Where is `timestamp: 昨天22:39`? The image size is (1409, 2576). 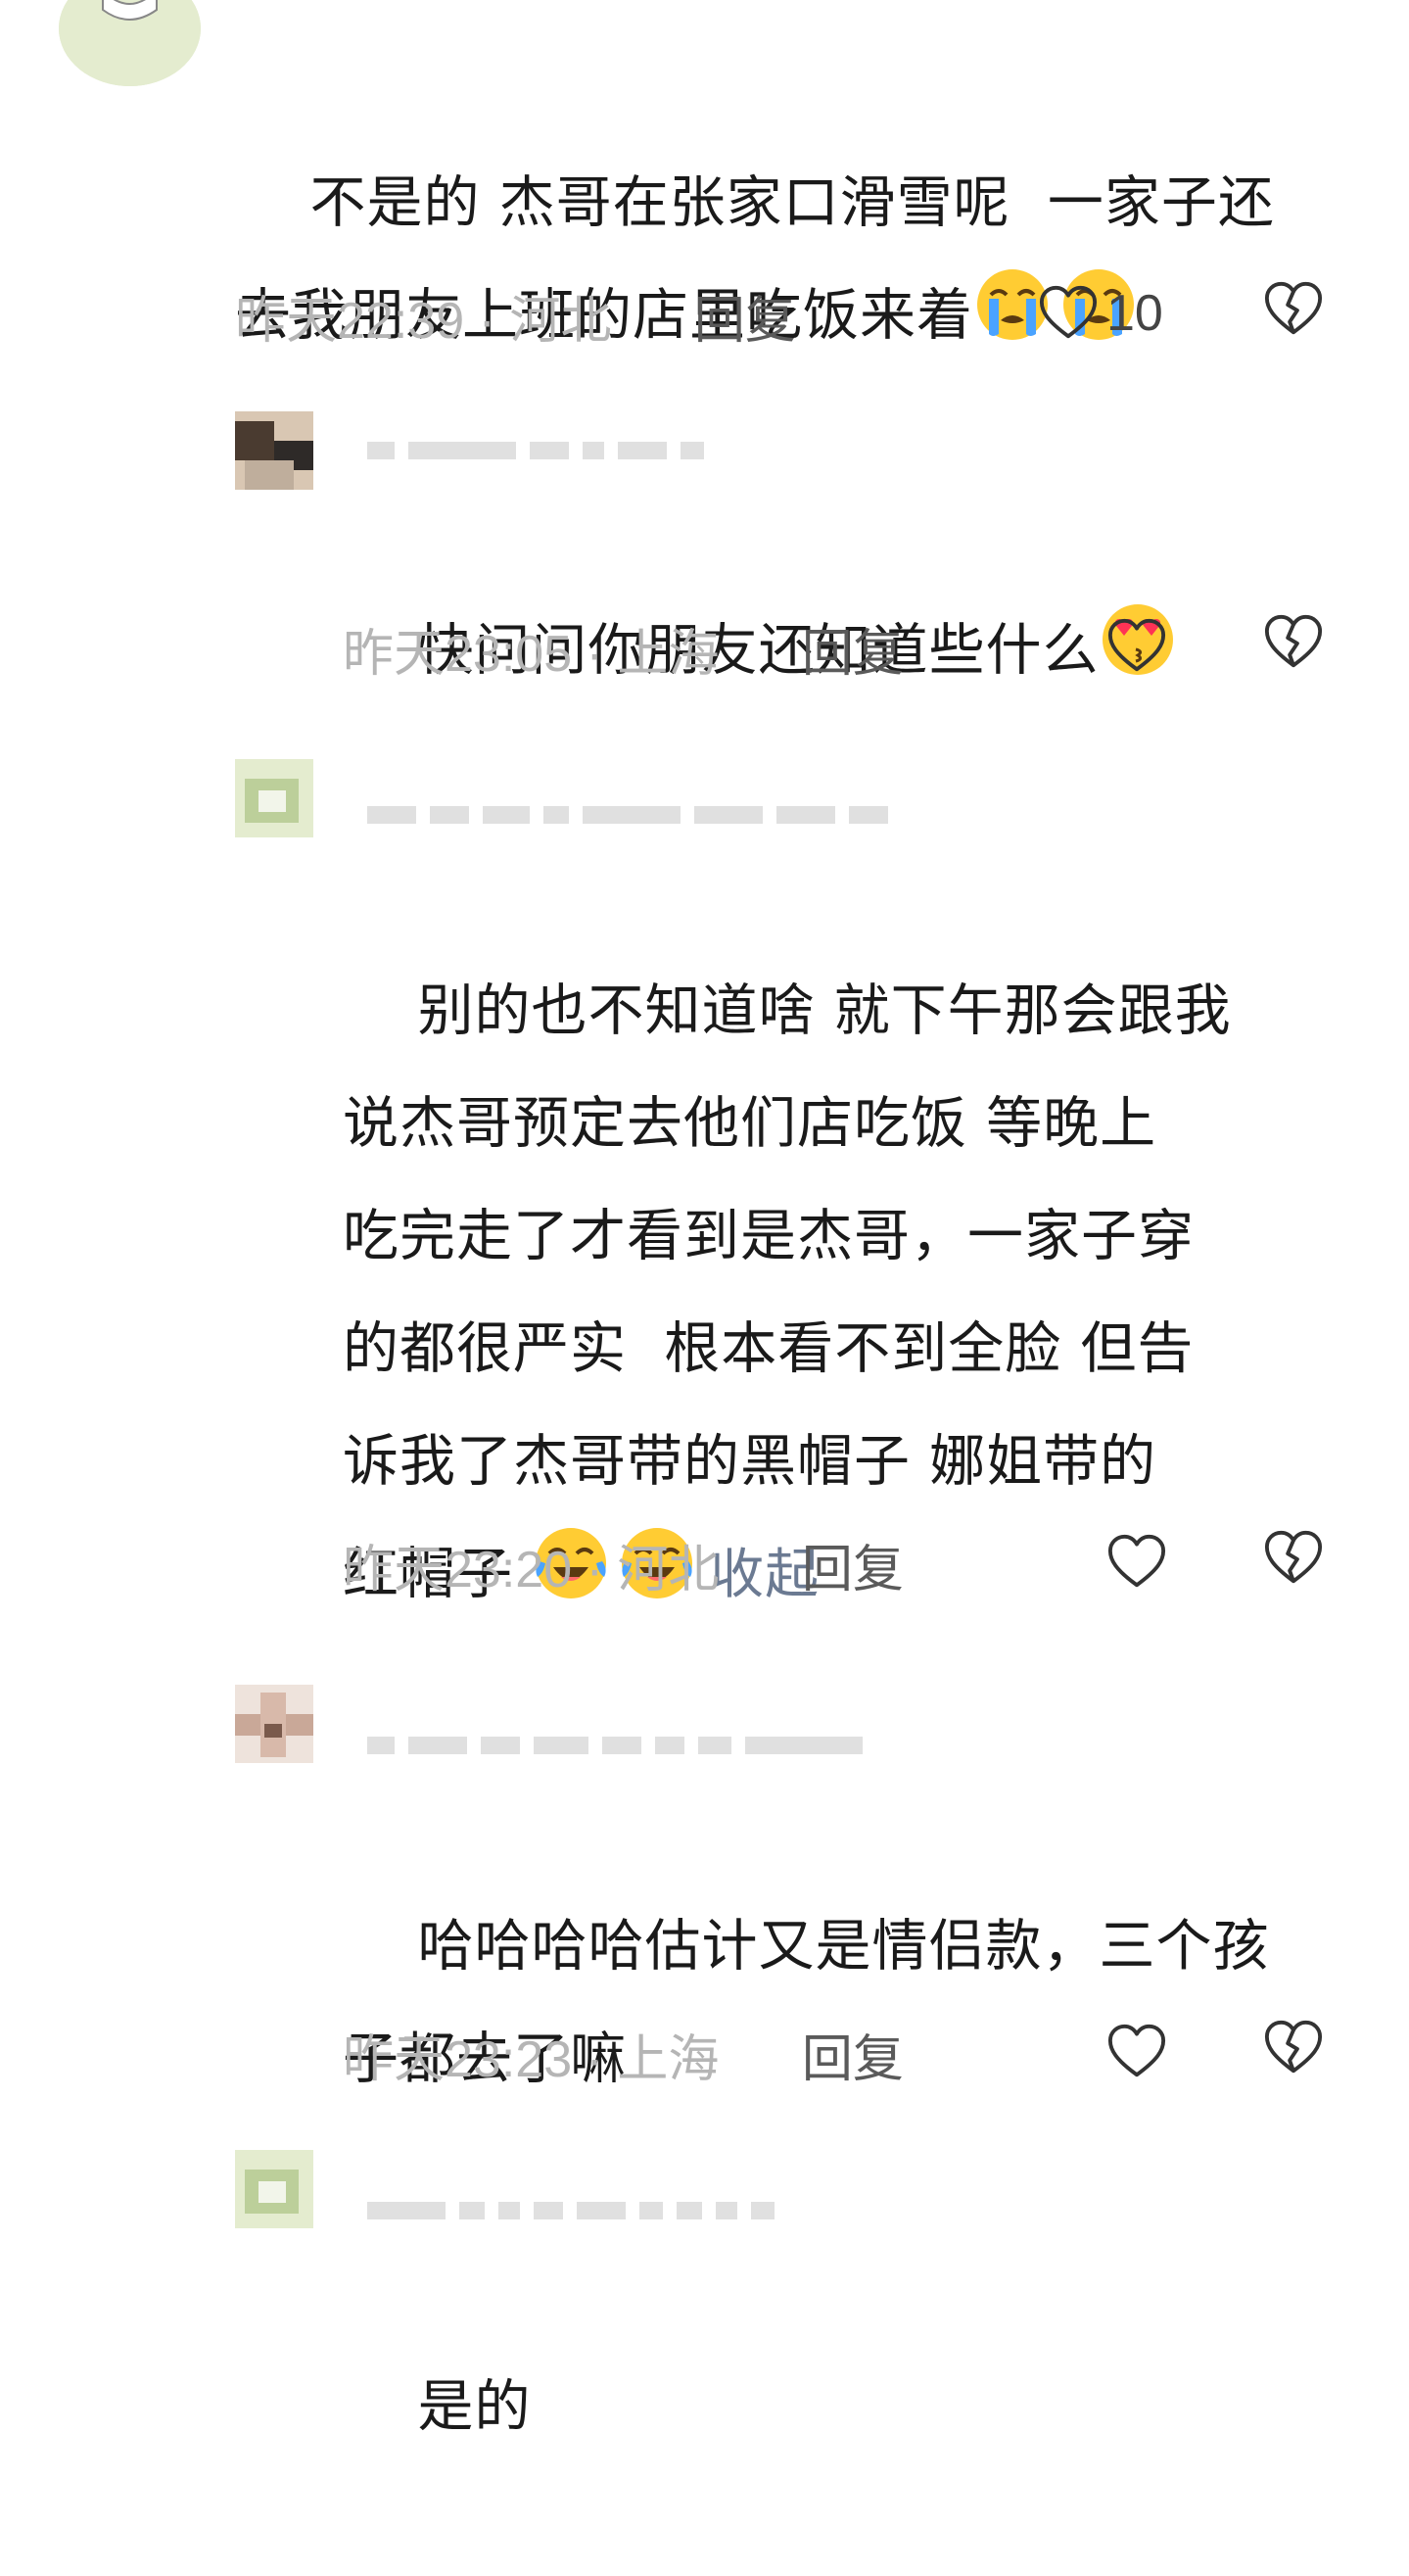
timestamp: 昨天22:39 is located at coordinates (350, 321).